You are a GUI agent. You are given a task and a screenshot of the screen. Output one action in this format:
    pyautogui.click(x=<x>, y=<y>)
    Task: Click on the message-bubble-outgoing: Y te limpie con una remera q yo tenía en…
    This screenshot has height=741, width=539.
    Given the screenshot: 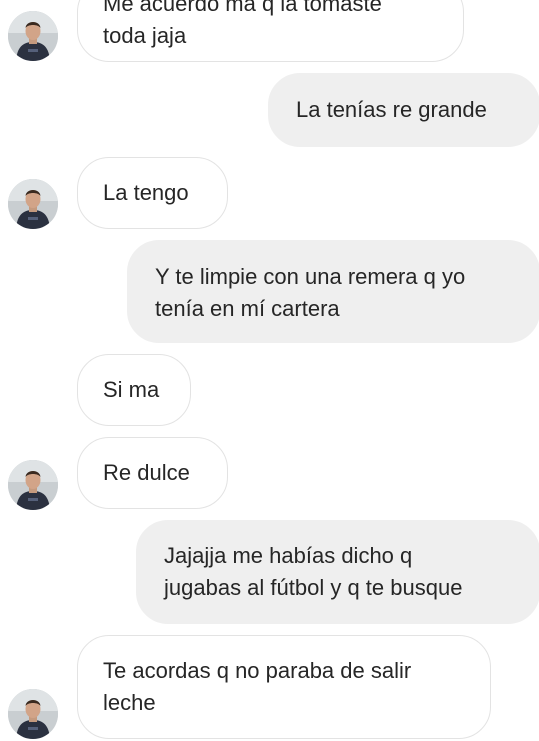 What is the action you would take?
    pyautogui.click(x=333, y=291)
    